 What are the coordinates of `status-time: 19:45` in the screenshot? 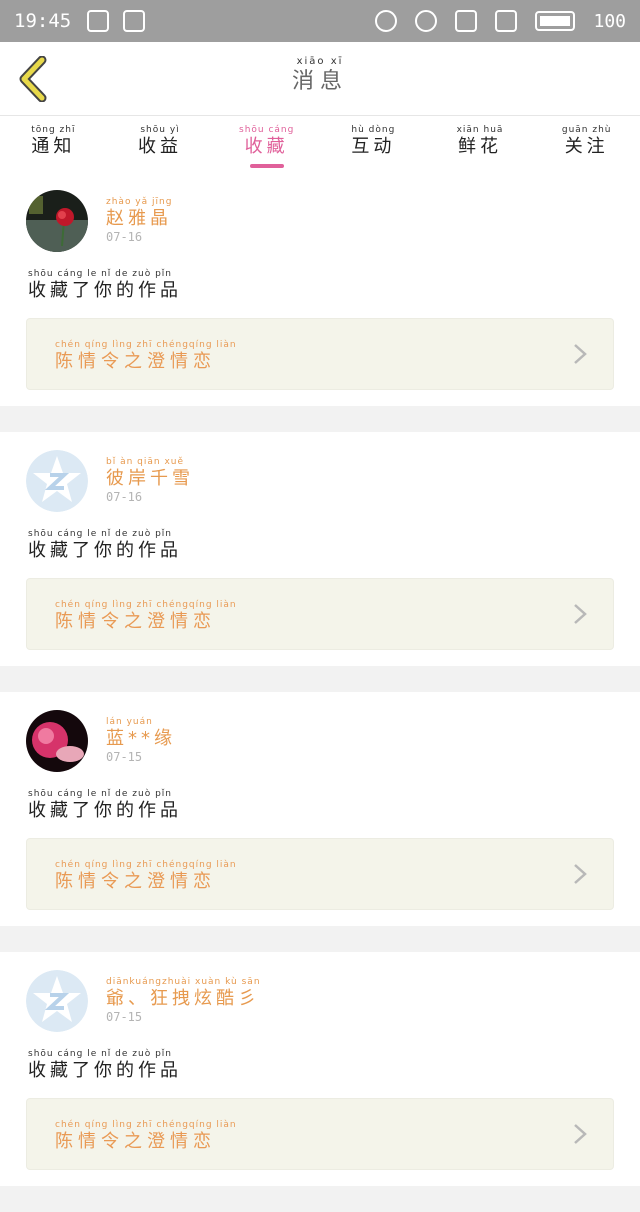 It's located at (43, 21).